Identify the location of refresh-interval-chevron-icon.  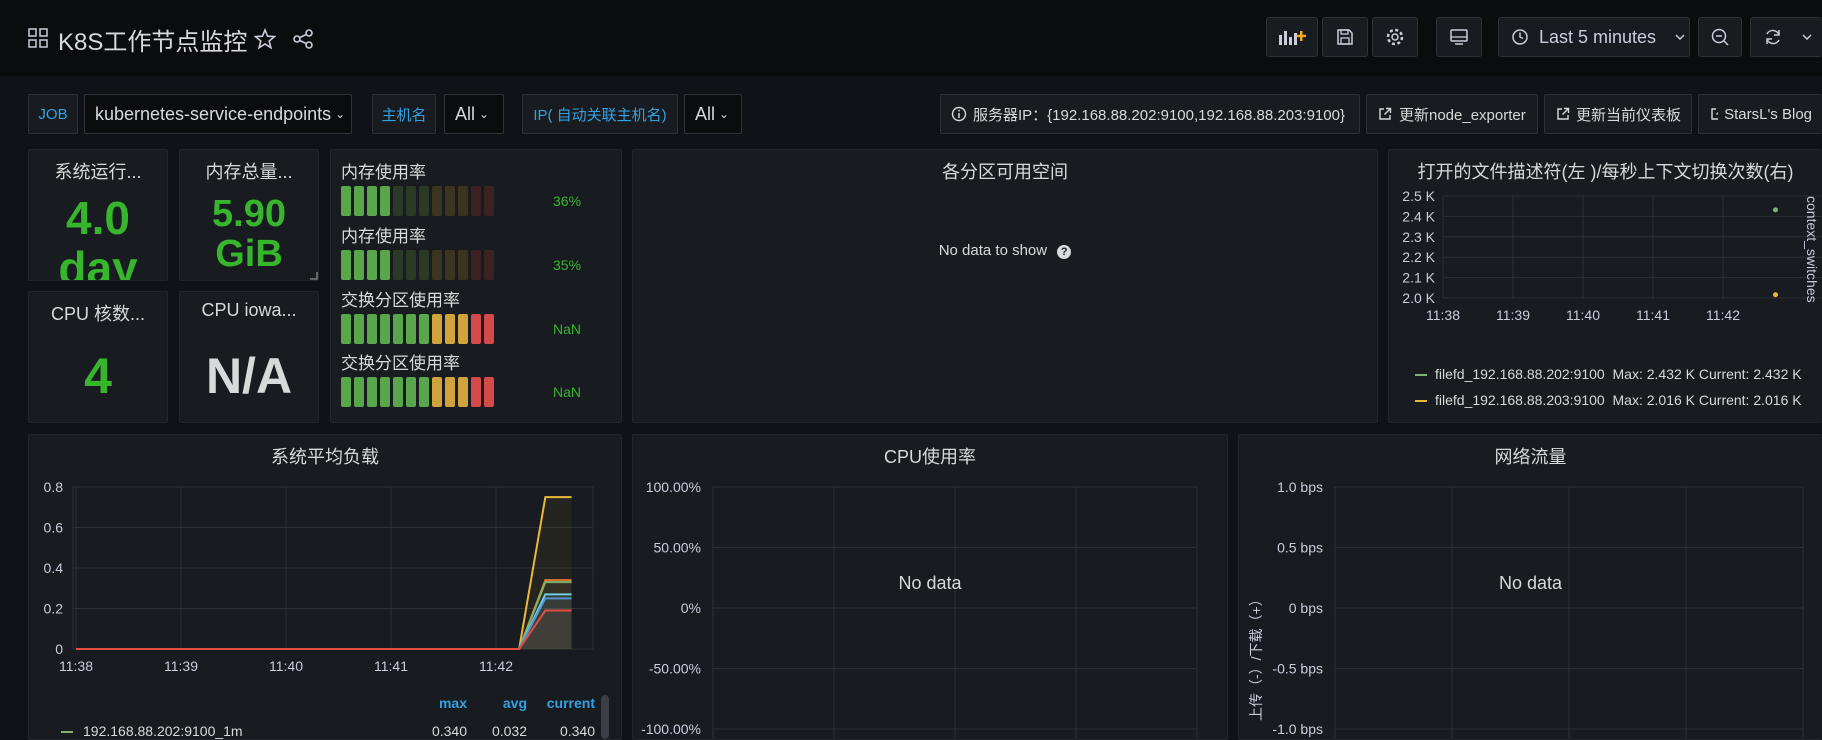
(1807, 37).